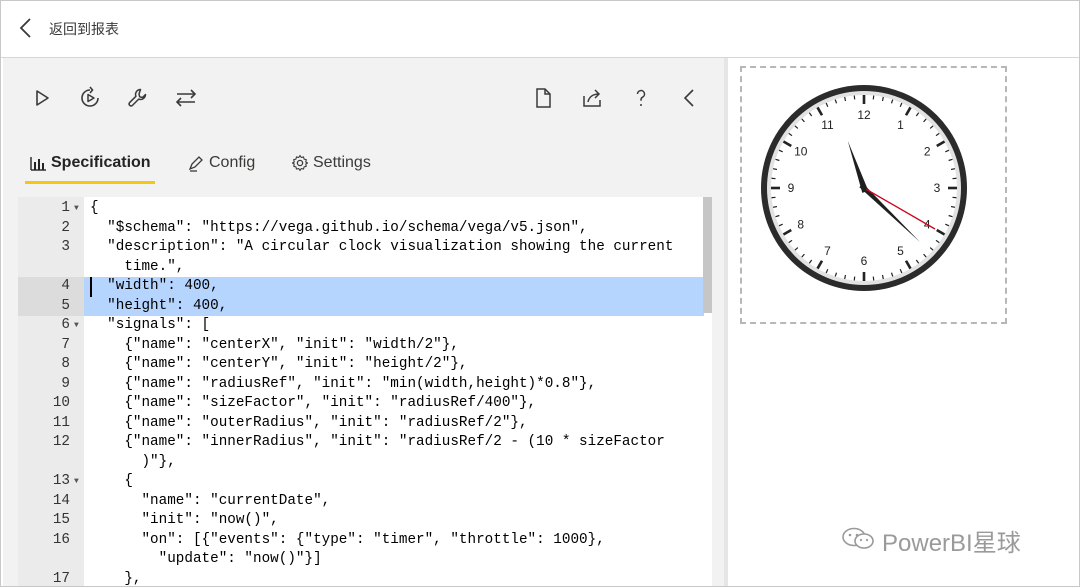 Image resolution: width=1080 pixels, height=587 pixels. What do you see at coordinates (61, 520) in the screenshot?
I see `line-number: 15` at bounding box center [61, 520].